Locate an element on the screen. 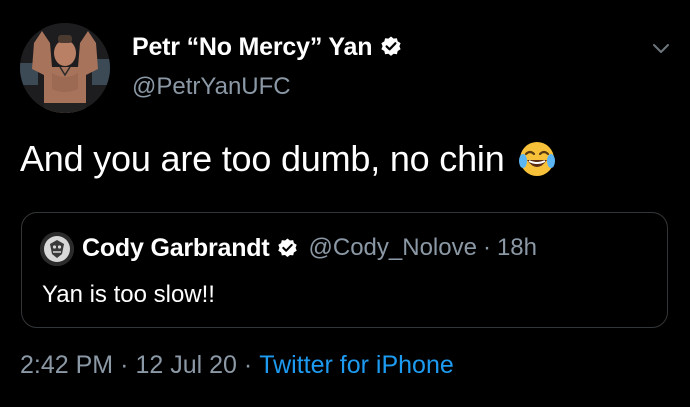 This screenshot has height=407, width=690. quoted-tweet-text: Yan is too slow!! is located at coordinates (128, 294).